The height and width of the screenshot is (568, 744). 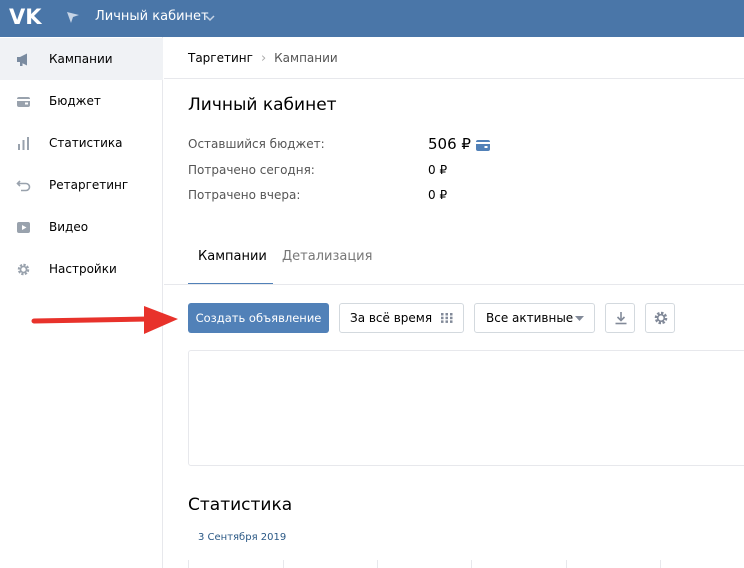 I want to click on breadcrumb-targeting-link: Таргетинг, so click(x=220, y=58).